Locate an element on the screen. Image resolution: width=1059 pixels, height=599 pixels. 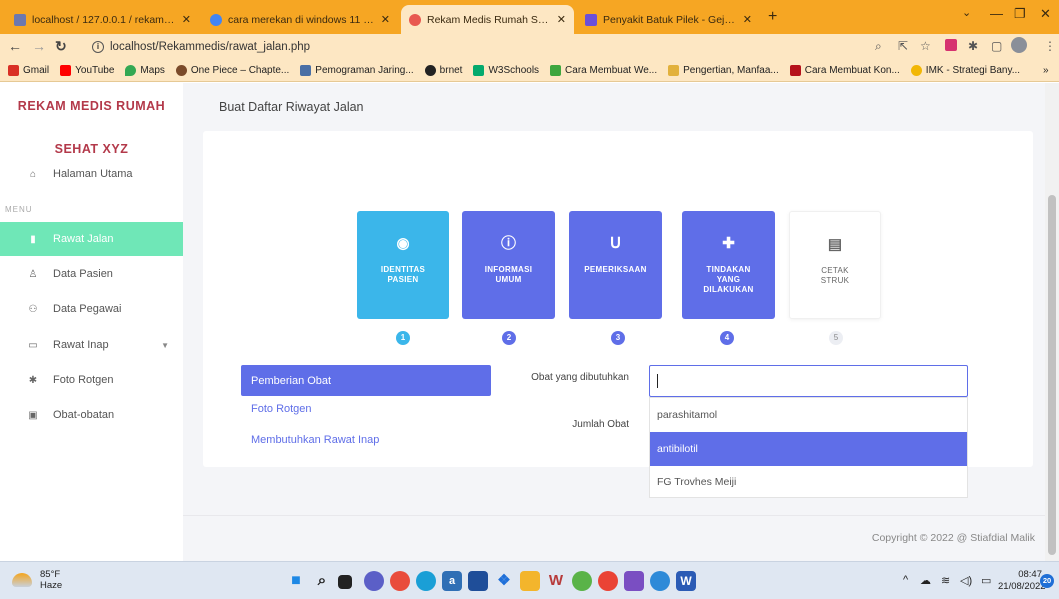
notification-badge: 20 is located at coordinates (1047, 581).